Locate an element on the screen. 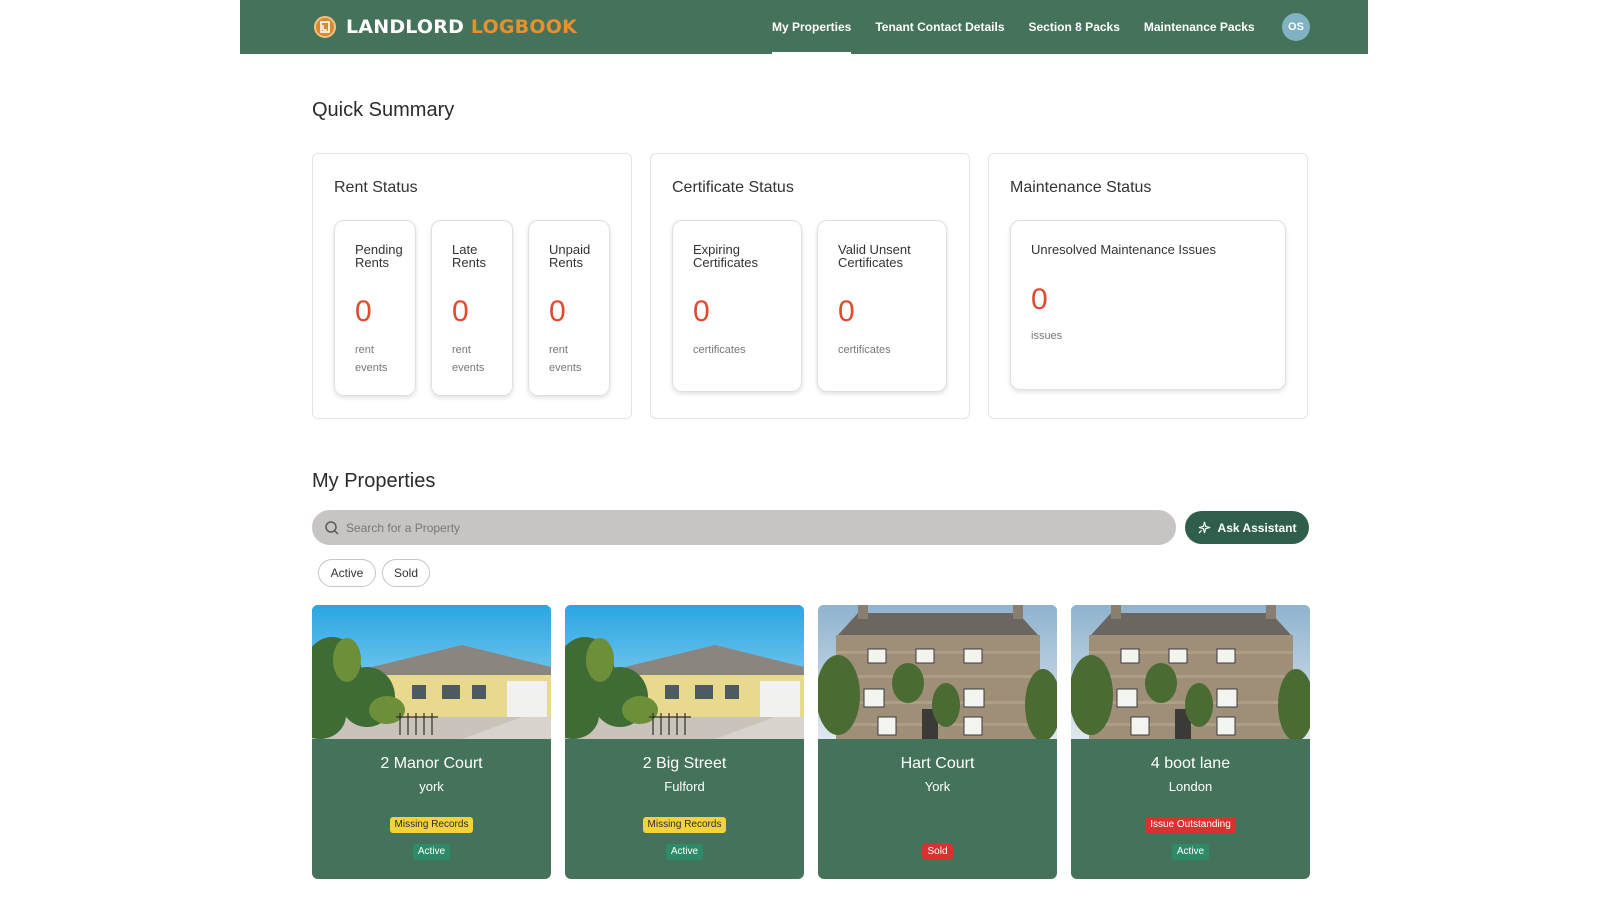 Image resolution: width=1600 pixels, height=900 pixels. metric-label: Unpaid Rents is located at coordinates (570, 256).